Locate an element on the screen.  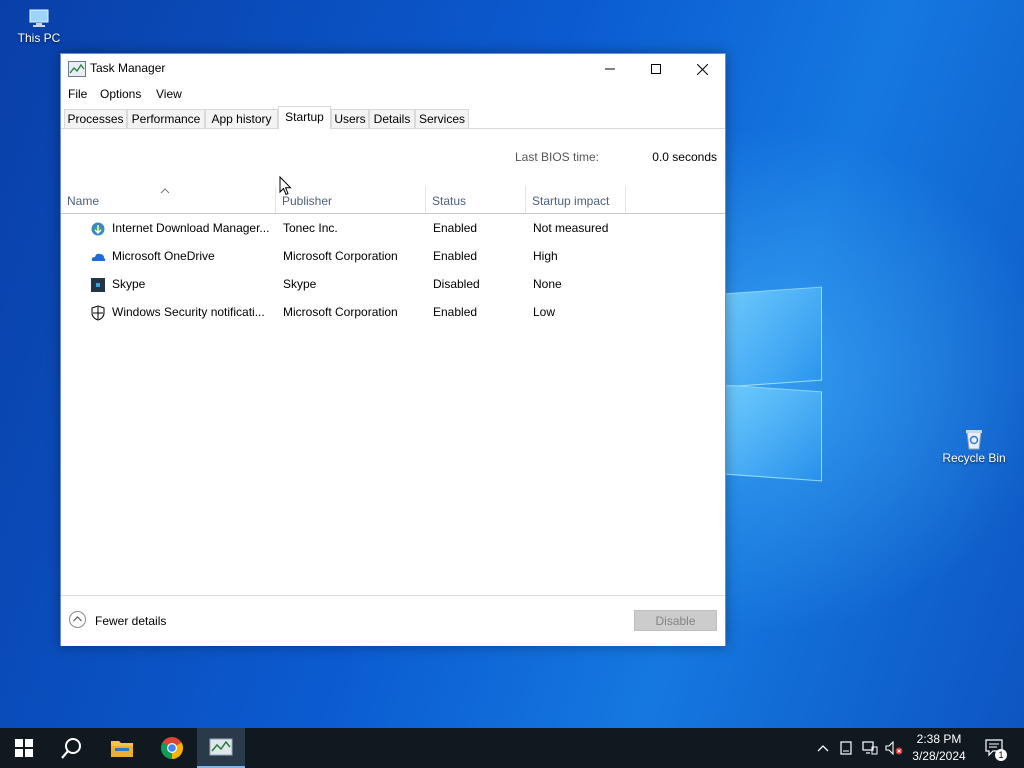
row-status: Disabled is located at coordinates (456, 284).